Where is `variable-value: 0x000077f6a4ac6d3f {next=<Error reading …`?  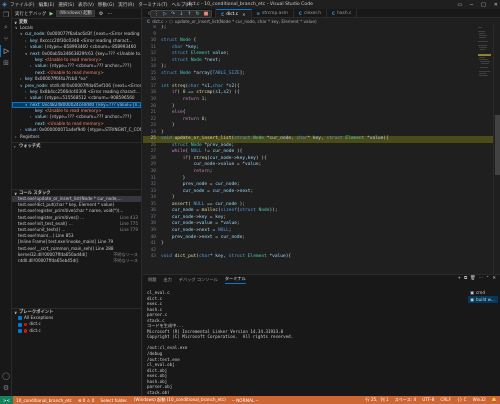
variable-value: 0x000077f6a4ac6d3f {next=<Error reading … is located at coordinates (93, 34).